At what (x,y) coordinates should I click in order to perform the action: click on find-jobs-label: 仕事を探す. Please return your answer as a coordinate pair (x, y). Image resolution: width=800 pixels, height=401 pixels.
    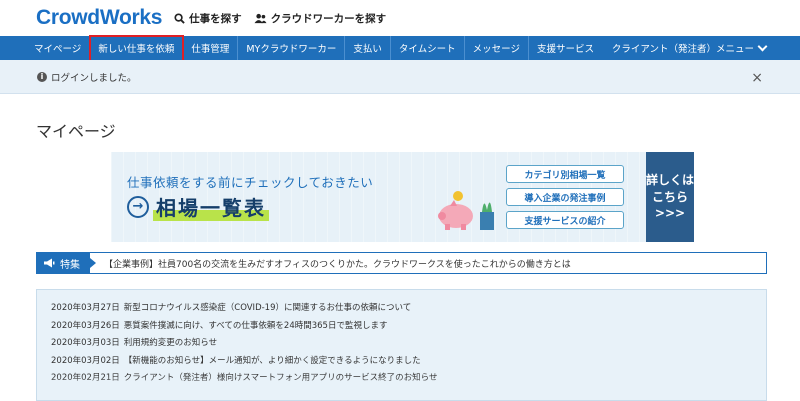
    Looking at the image, I should click on (215, 18).